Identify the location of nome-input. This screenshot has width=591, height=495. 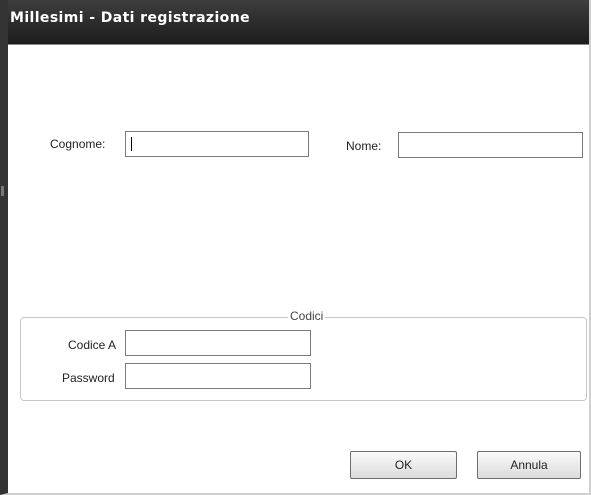
(490, 145).